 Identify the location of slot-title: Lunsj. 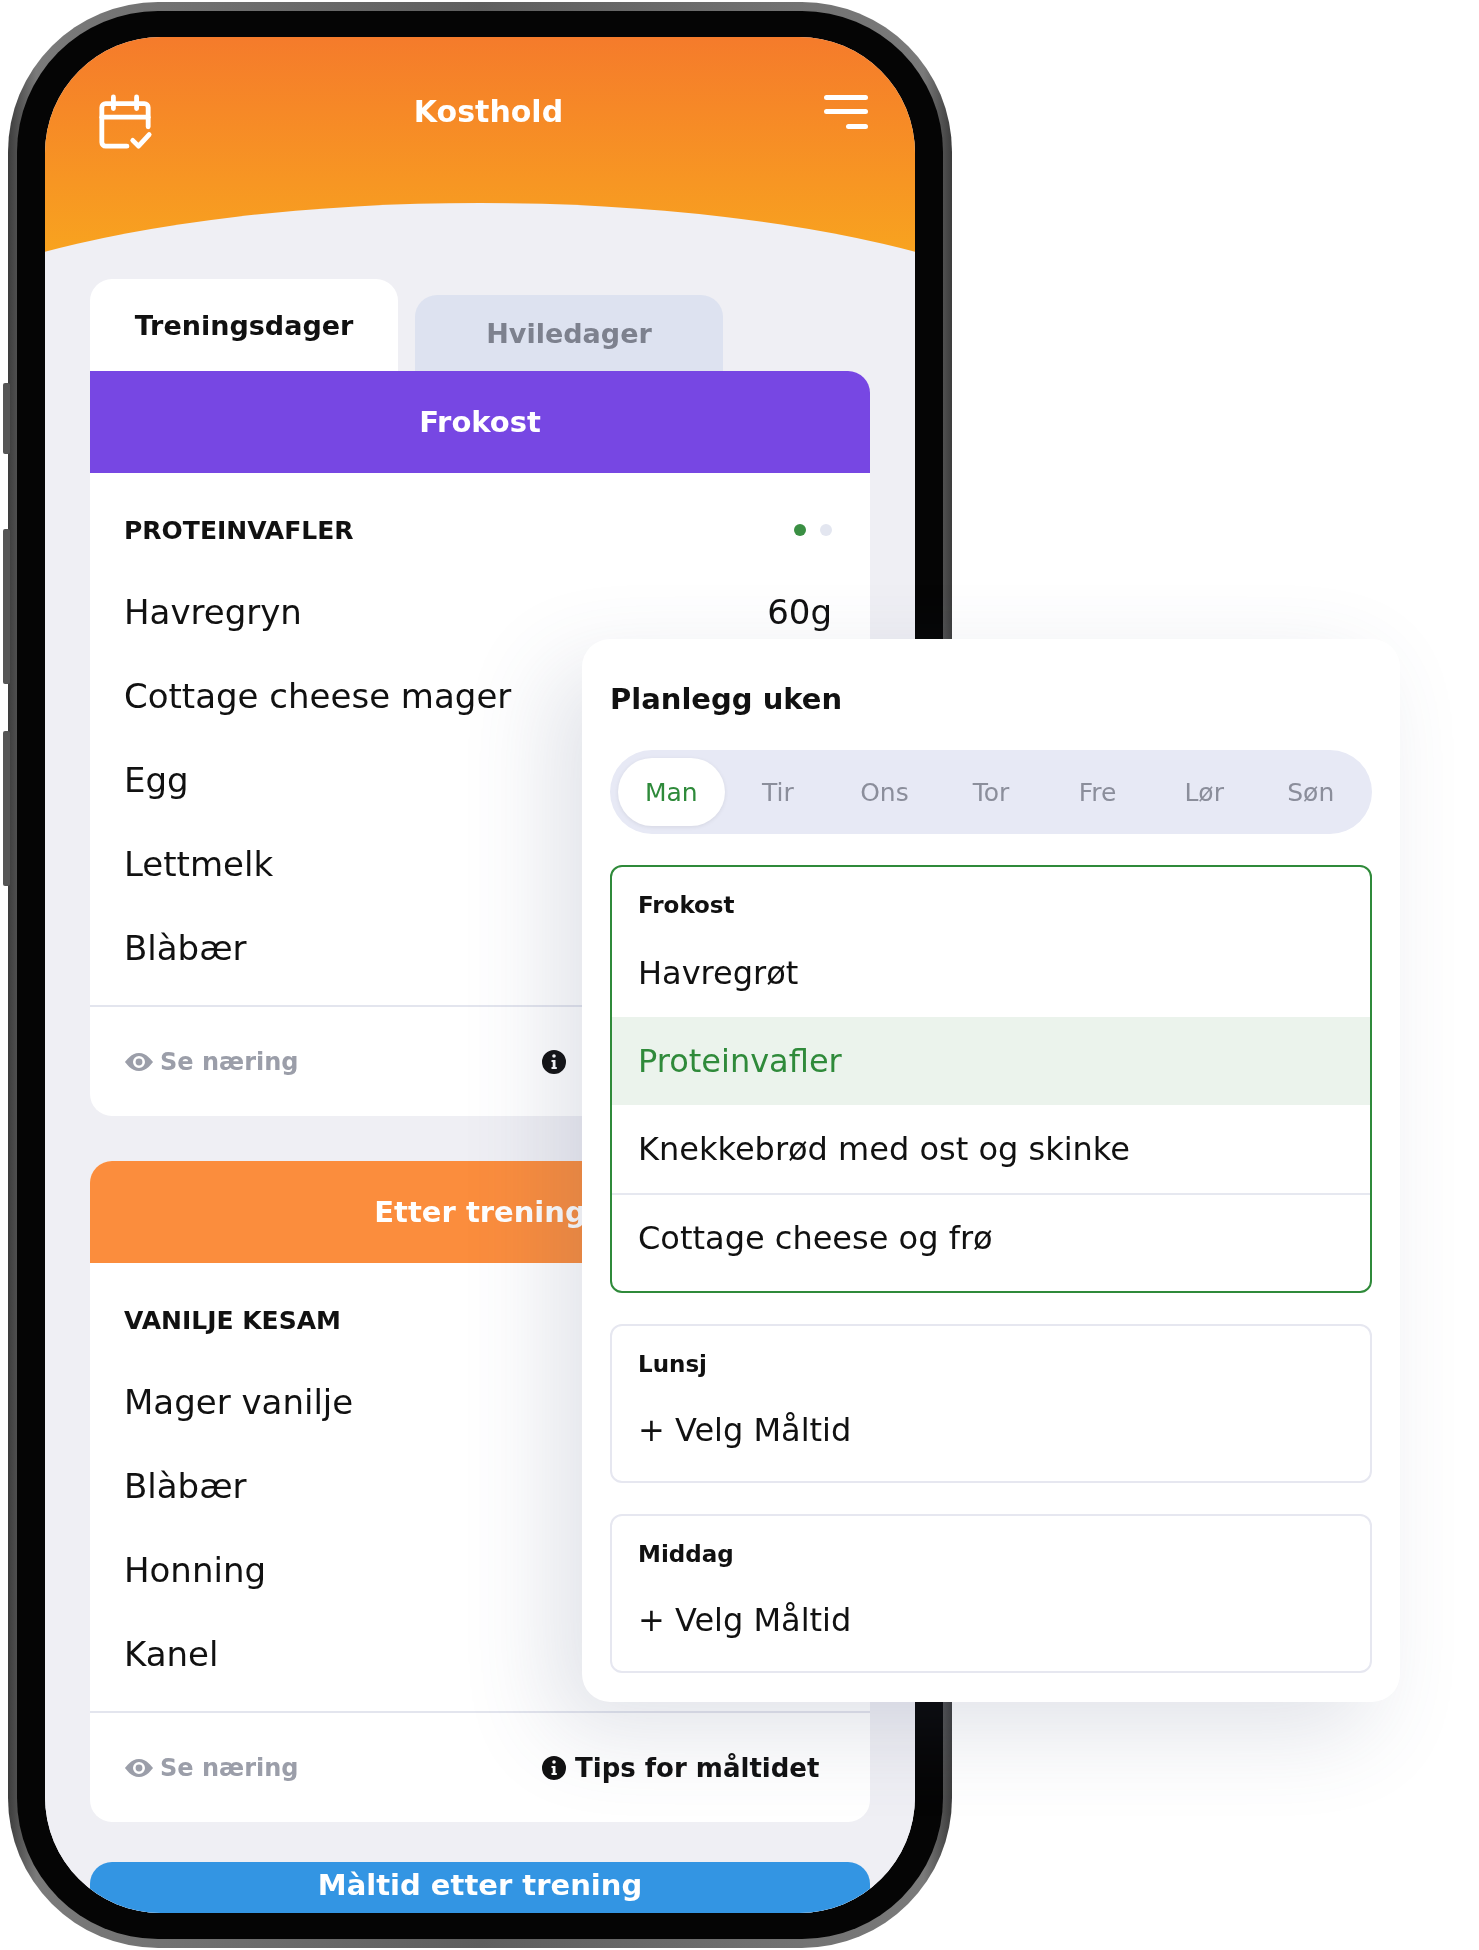
(672, 1364).